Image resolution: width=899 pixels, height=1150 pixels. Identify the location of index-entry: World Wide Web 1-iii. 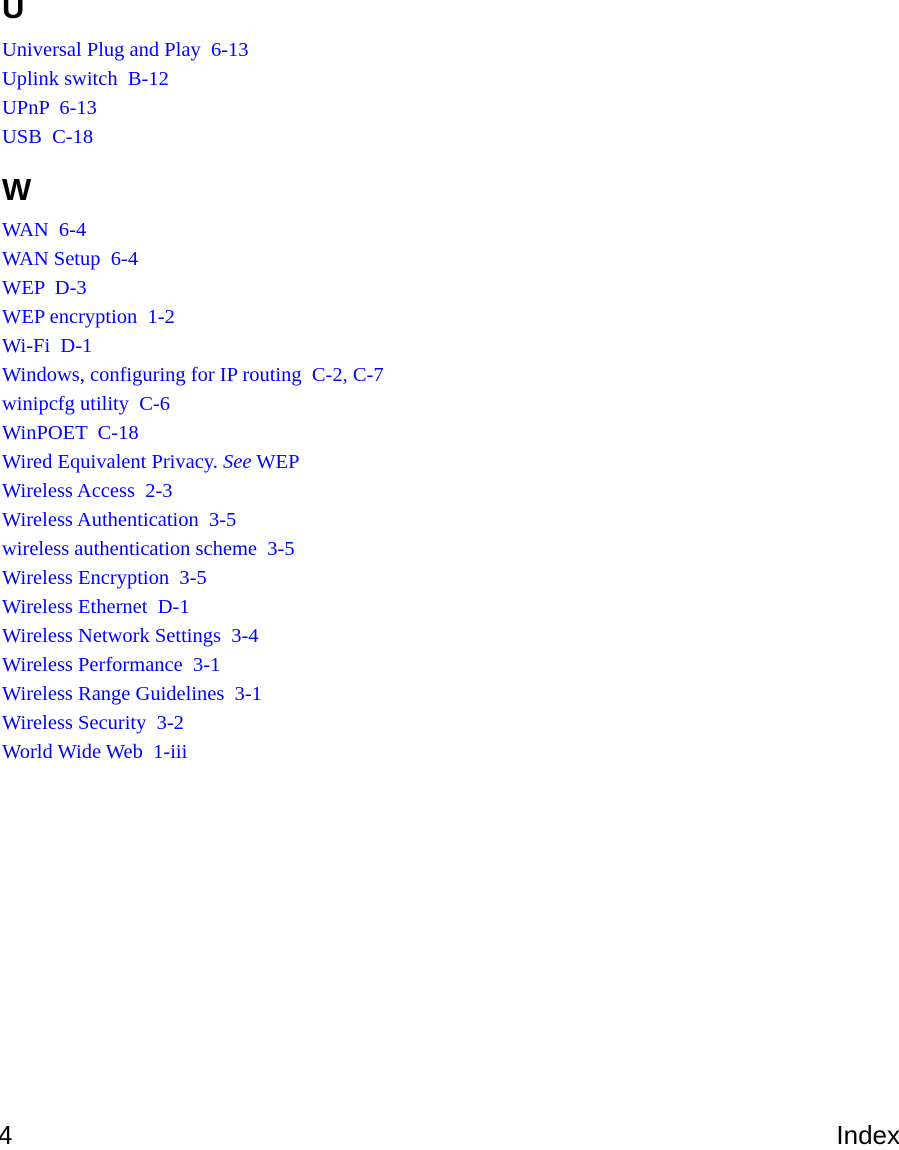
(193, 752).